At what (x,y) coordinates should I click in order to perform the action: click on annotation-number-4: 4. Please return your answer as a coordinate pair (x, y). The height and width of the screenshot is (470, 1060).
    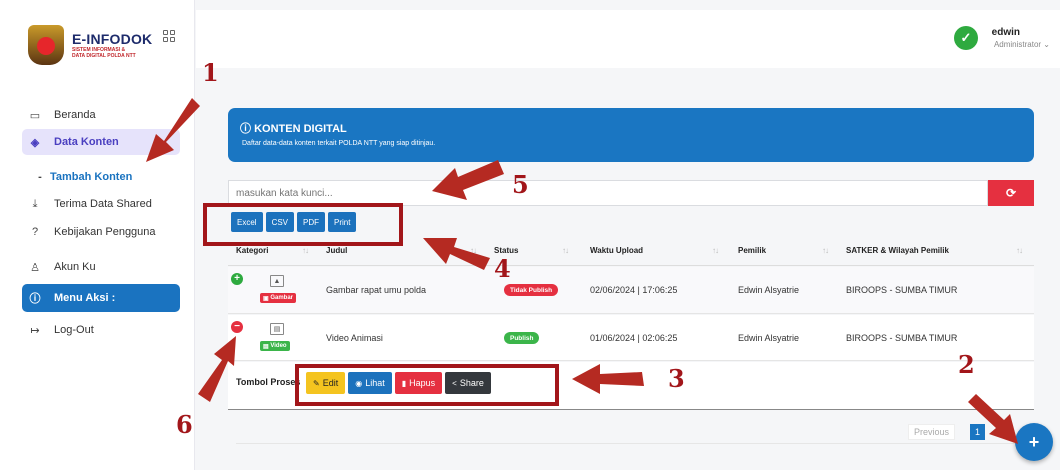
    Looking at the image, I should click on (502, 268).